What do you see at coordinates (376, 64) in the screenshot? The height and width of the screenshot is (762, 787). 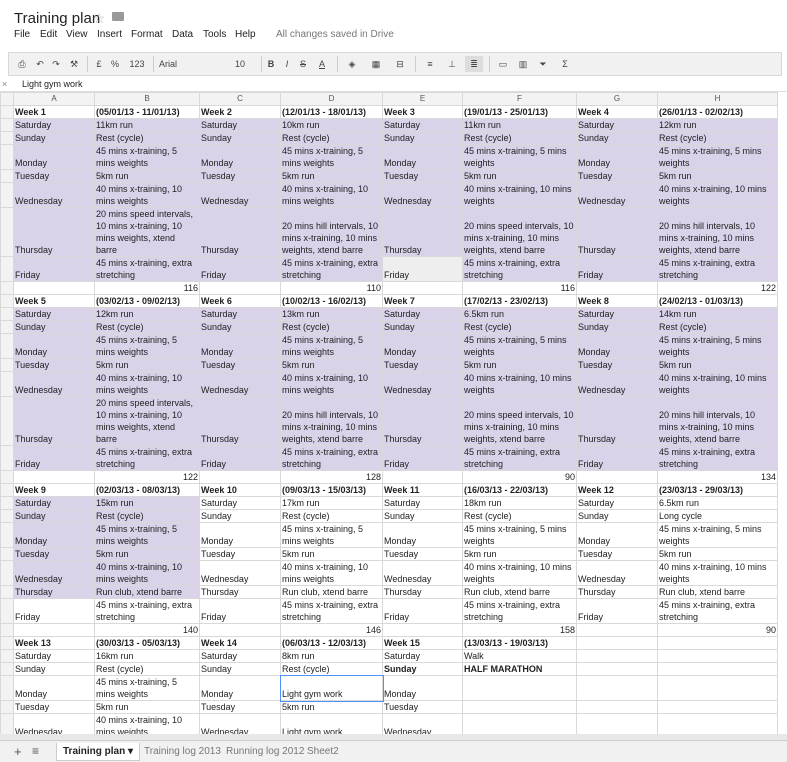 I see `borders-icon: ▦` at bounding box center [376, 64].